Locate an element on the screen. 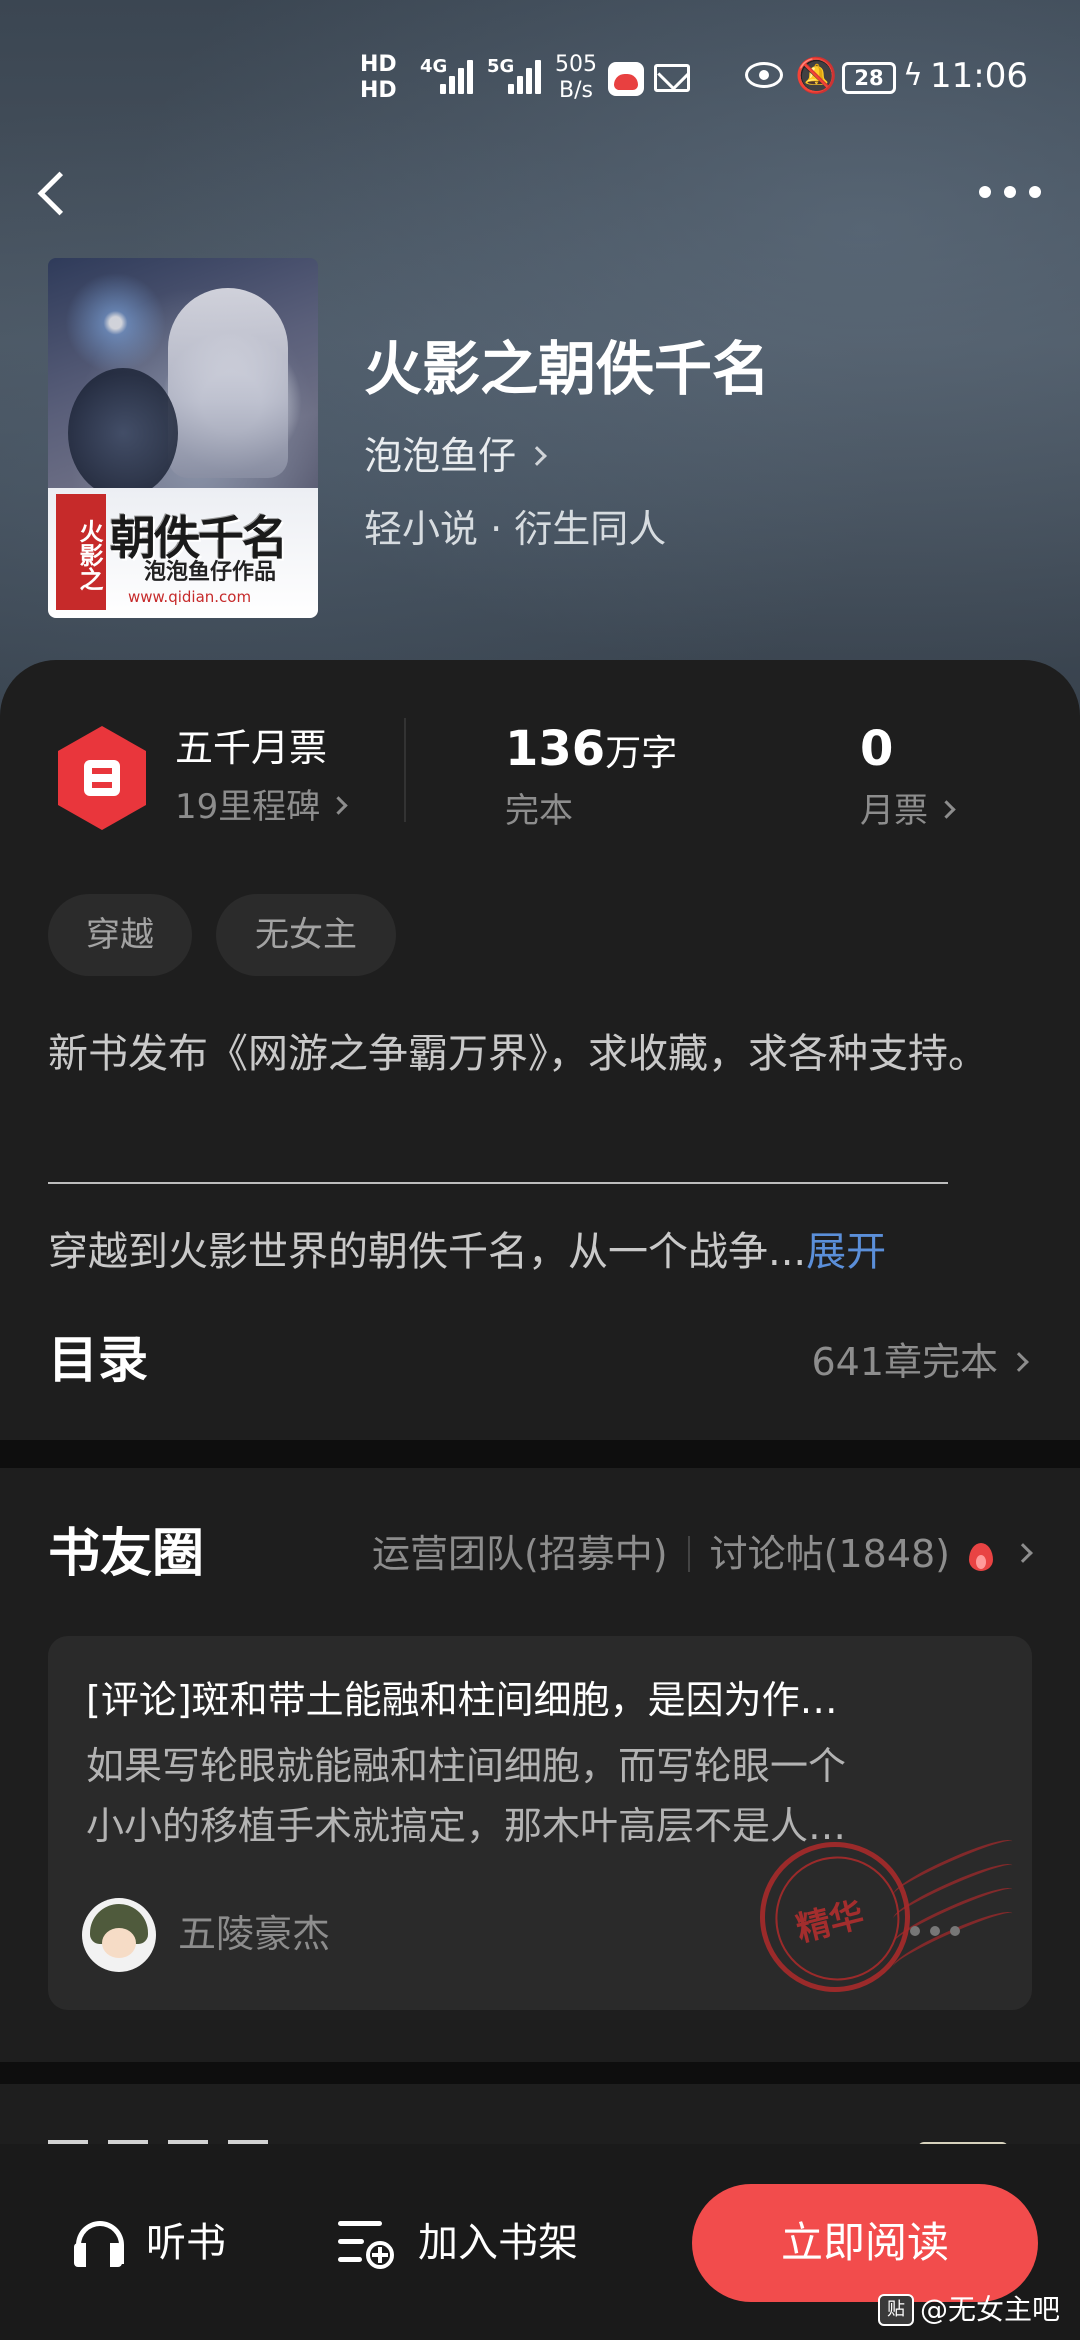 The image size is (1080, 2340). mail-icon is located at coordinates (672, 78).